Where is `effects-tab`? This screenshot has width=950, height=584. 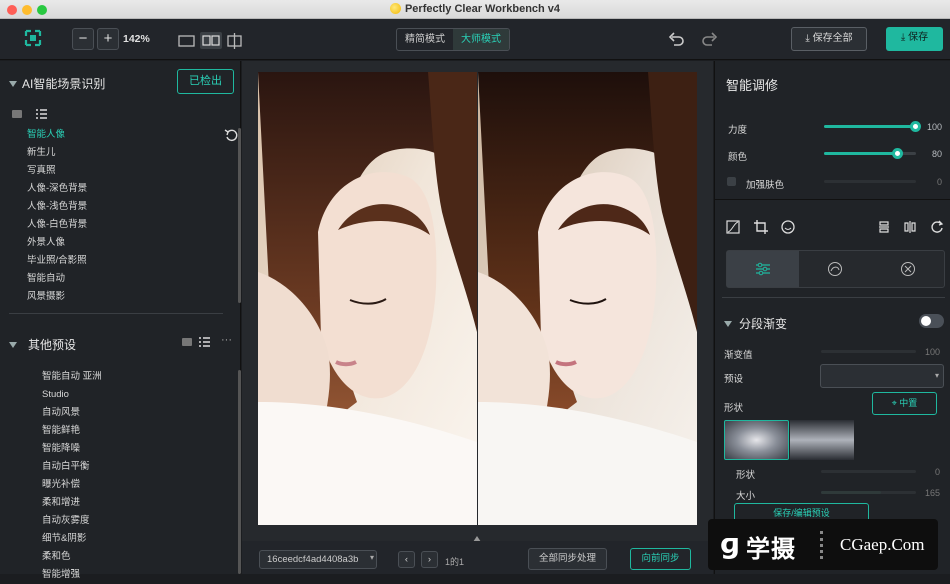 effects-tab is located at coordinates (908, 269).